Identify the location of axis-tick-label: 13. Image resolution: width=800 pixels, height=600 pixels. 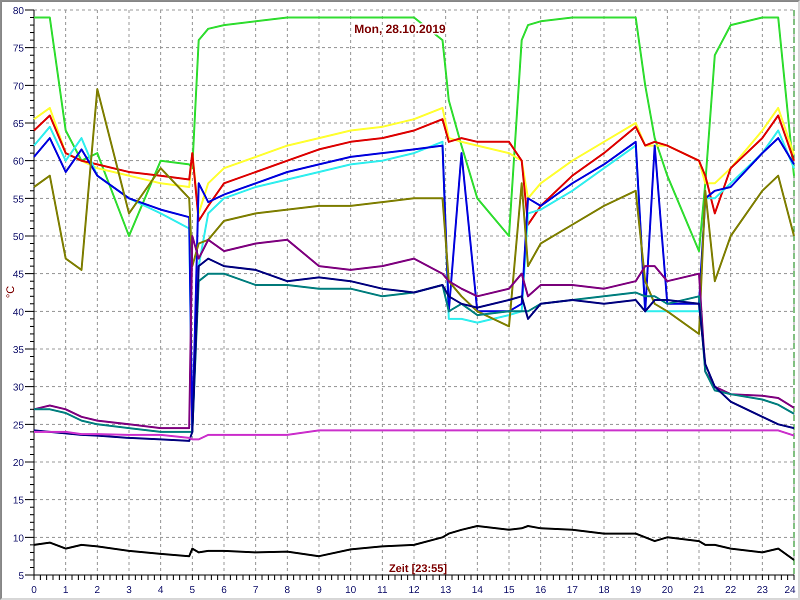
(446, 590).